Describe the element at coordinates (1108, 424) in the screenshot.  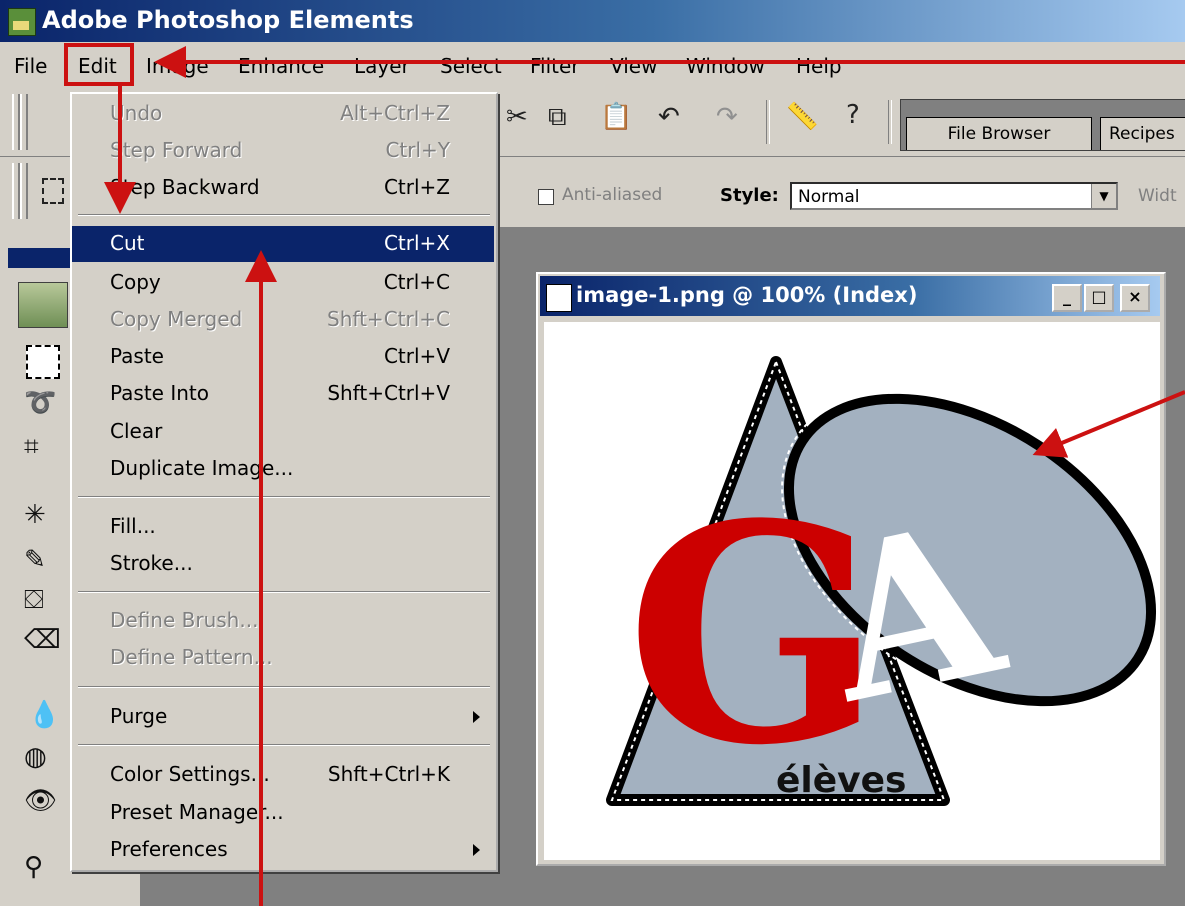
I see `annotation-arrow-to-selection` at that location.